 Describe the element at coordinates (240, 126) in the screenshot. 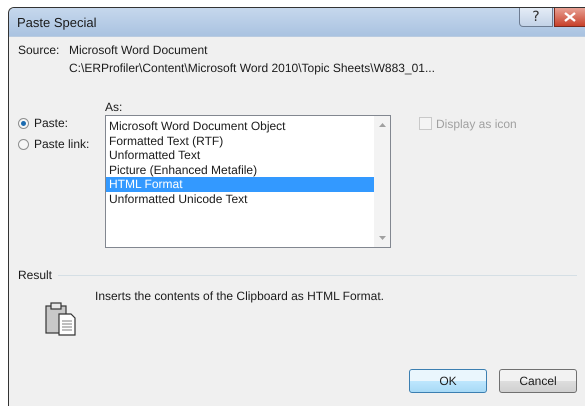

I see `list-item: Microsoft Word Document Object` at that location.